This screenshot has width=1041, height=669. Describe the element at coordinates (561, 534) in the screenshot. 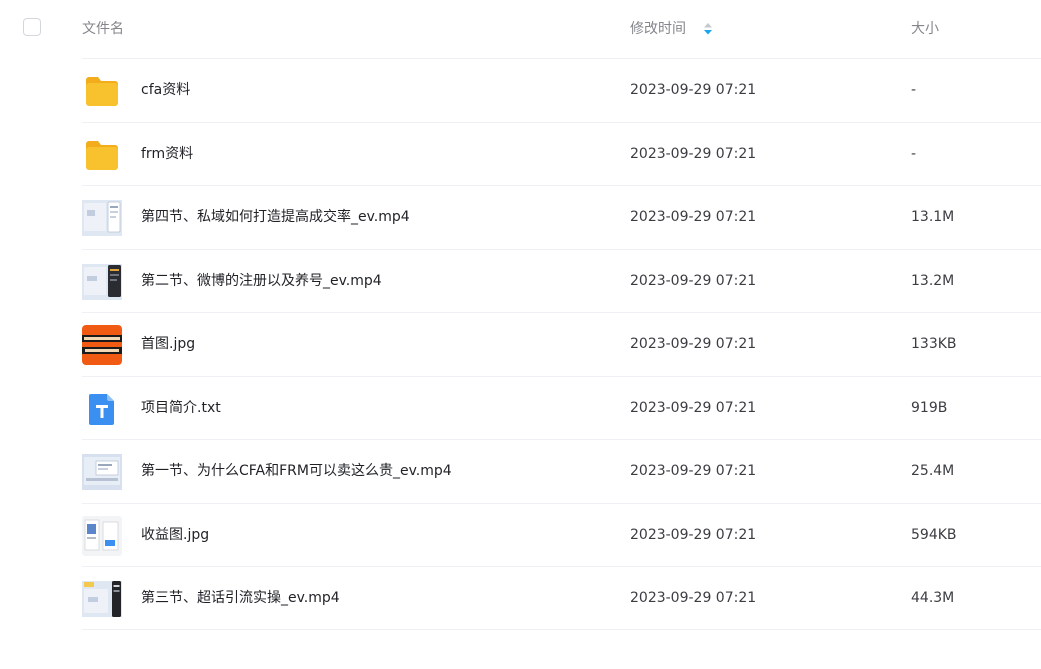

I see `file-row: 收益图.jpg 2023-09-29 07:21 594KB` at that location.